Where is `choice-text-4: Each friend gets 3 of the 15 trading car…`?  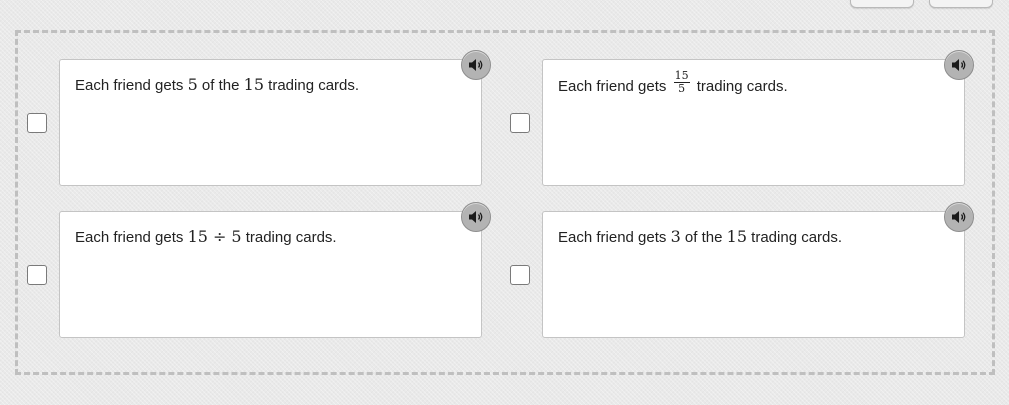 choice-text-4: Each friend gets 3 of the 15 trading car… is located at coordinates (700, 236).